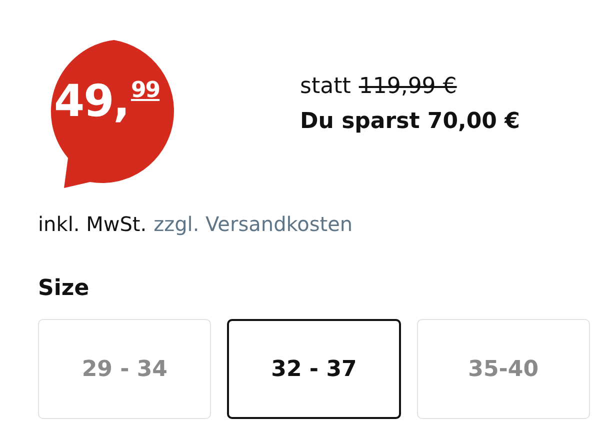 The image size is (612, 448). Describe the element at coordinates (64, 288) in the screenshot. I see `size-title: Size` at that location.